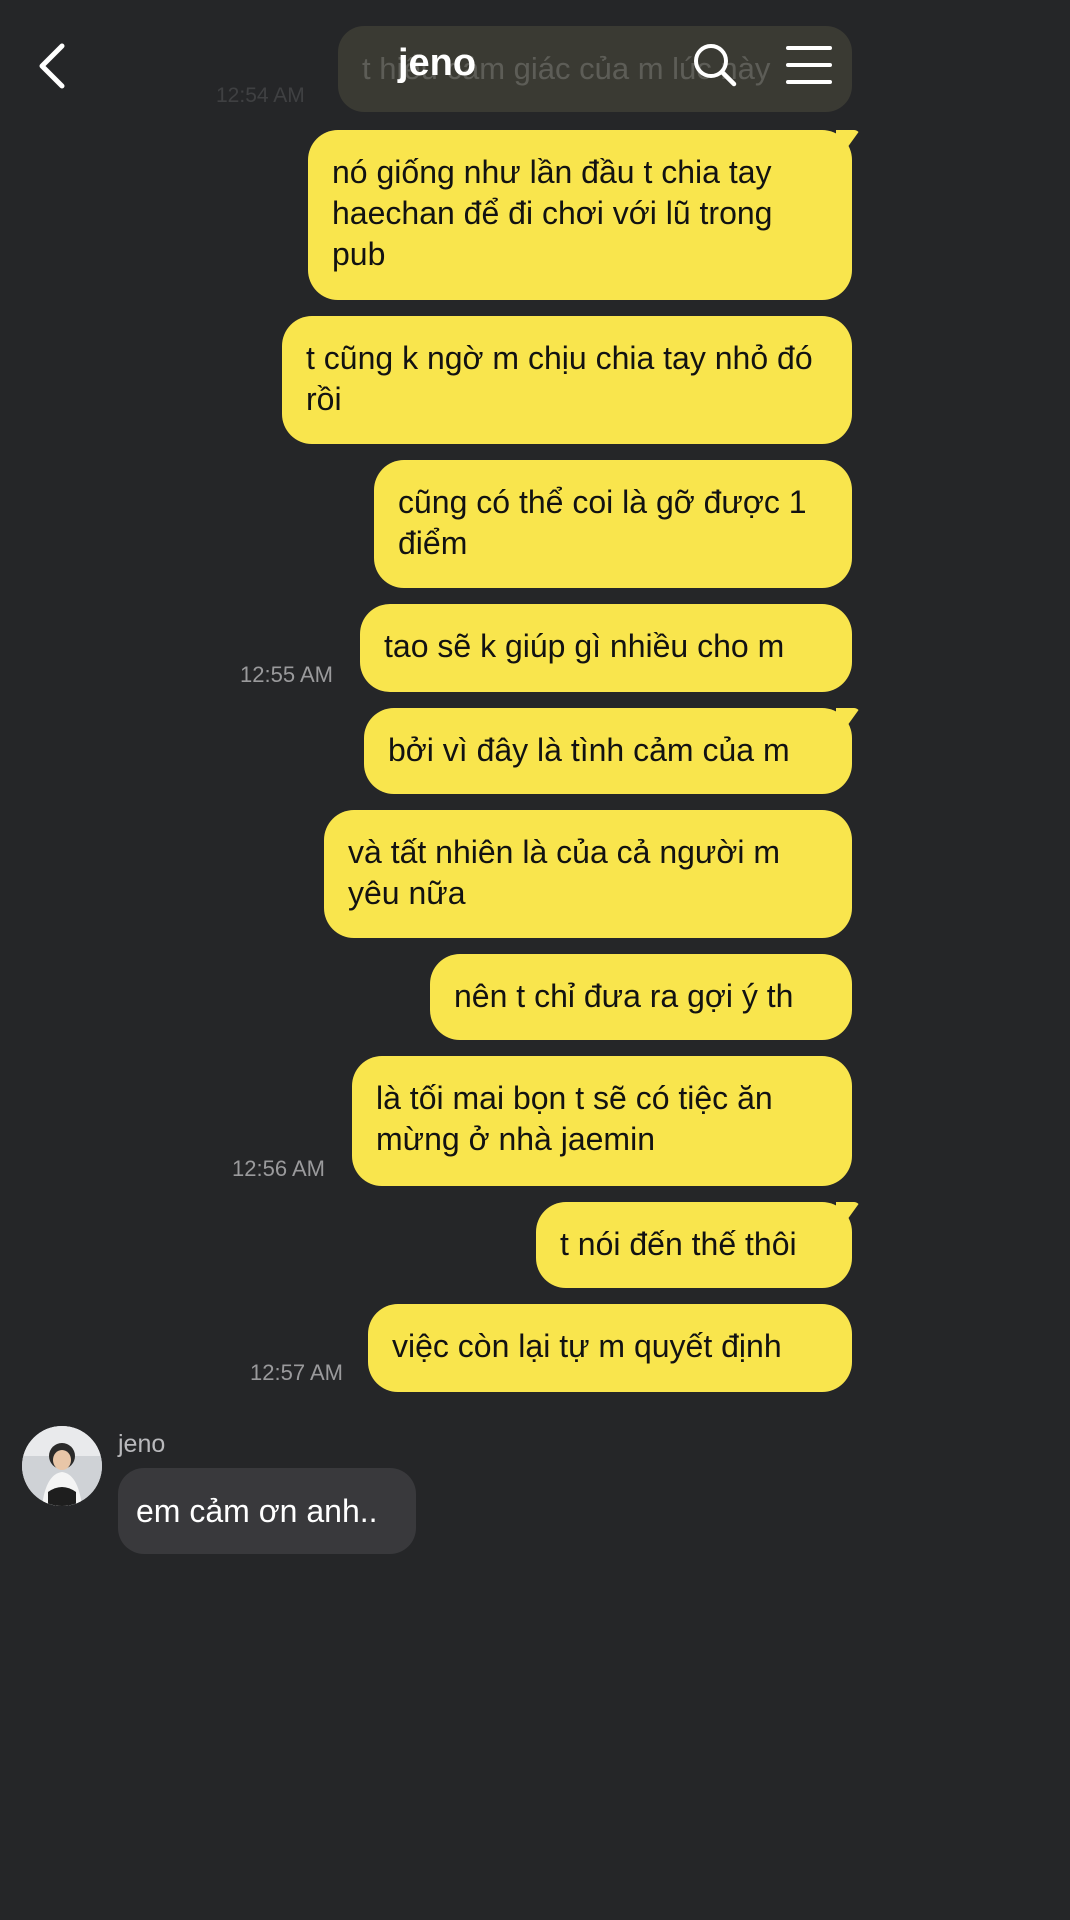 Image resolution: width=1070 pixels, height=1920 pixels. Describe the element at coordinates (678, 1244) in the screenshot. I see `message-text: t nói đến thế thôi` at that location.